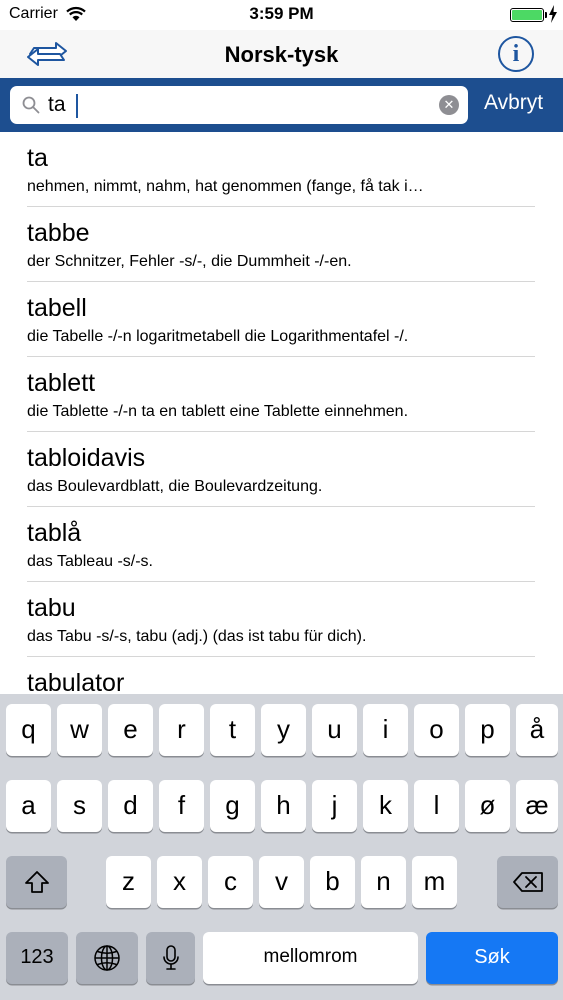  What do you see at coordinates (128, 882) in the screenshot?
I see `key: z` at bounding box center [128, 882].